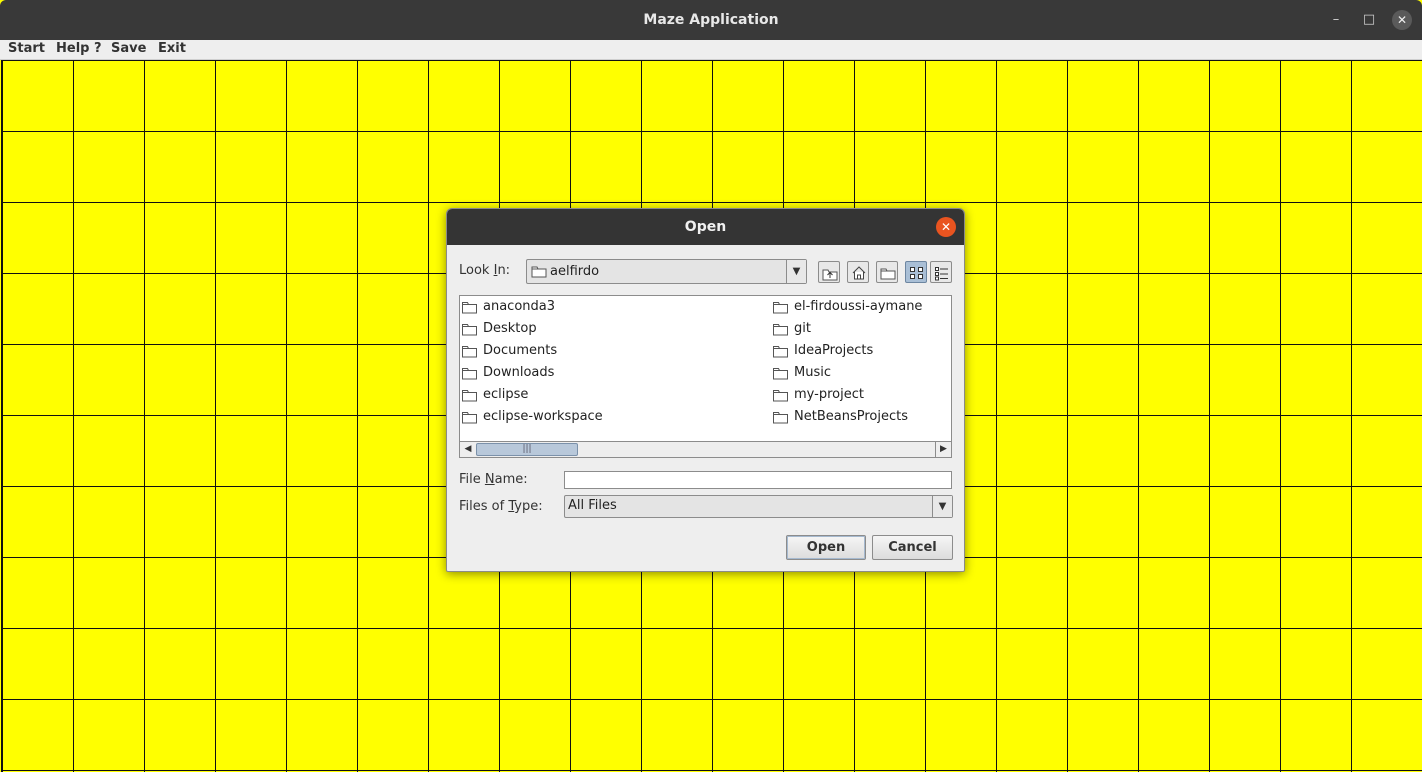 The image size is (1422, 772). I want to click on folder-item: my-project, so click(888, 395).